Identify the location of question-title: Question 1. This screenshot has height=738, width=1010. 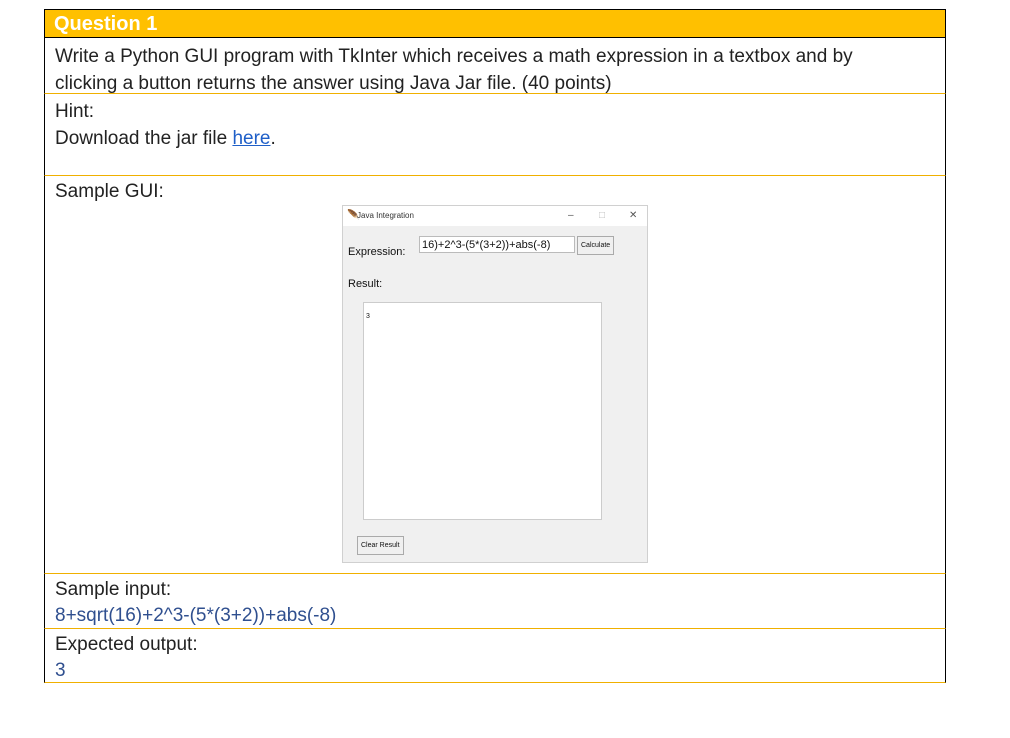
(495, 23).